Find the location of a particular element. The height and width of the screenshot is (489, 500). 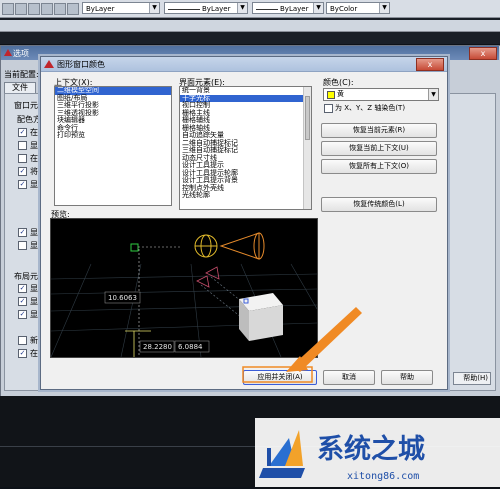

watermark-brand: 系统之城 is located at coordinates (371, 449).